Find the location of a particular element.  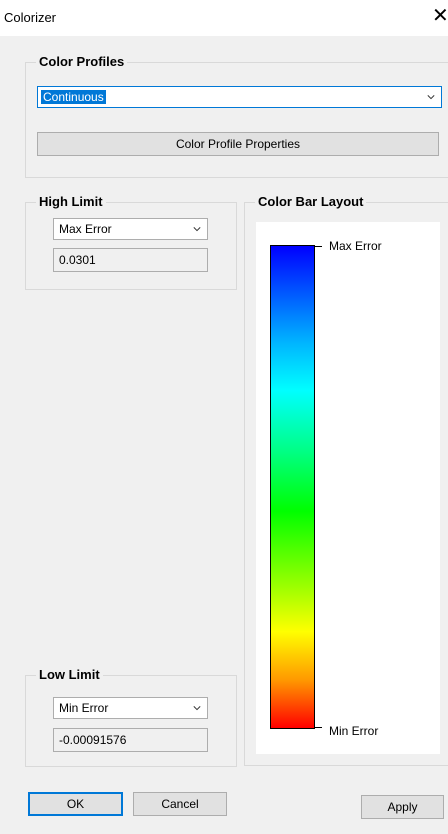

color-profiles-group: Color Profiles is located at coordinates (236, 116).